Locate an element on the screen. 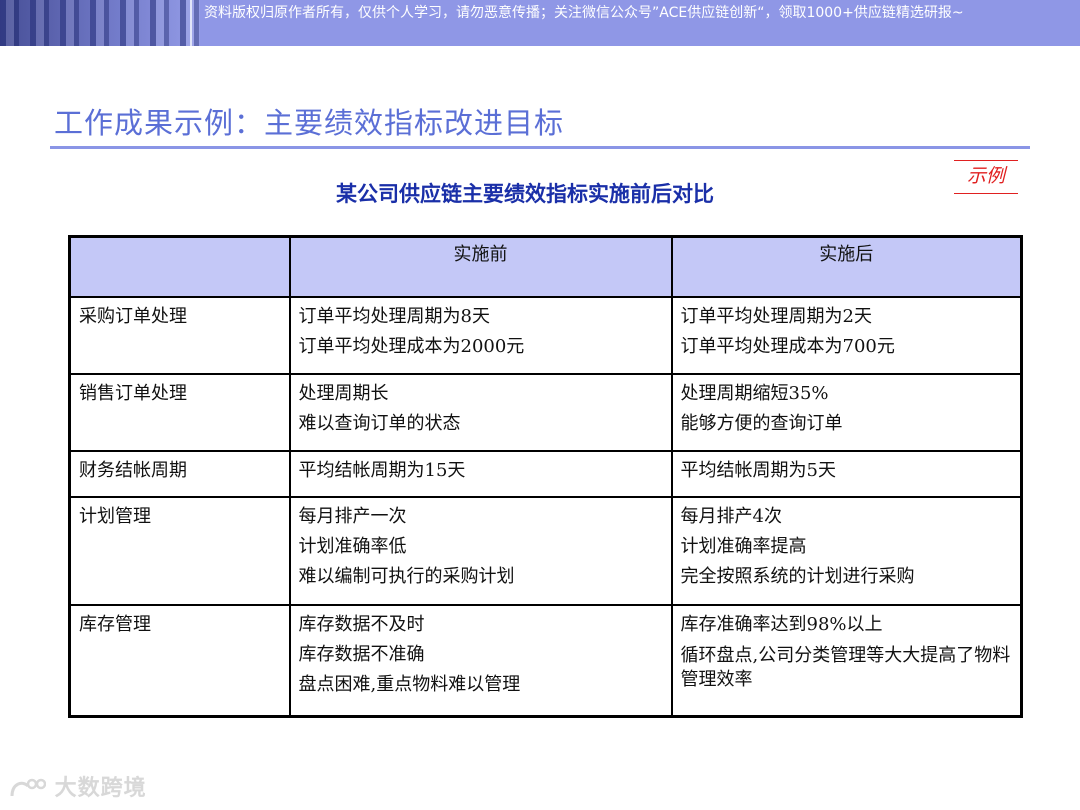  after-line: 循环盘点,公司分类管理等大大提高了物料管理效率 is located at coordinates (845, 667).